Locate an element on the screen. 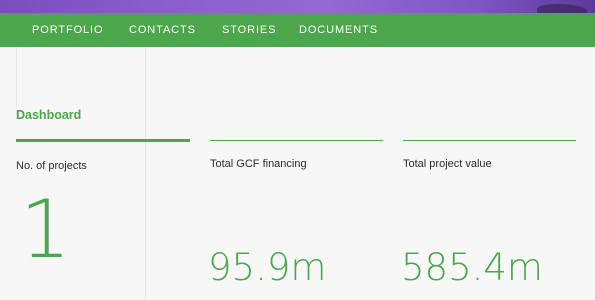  stat-label-project-value: Total project value is located at coordinates (447, 164).